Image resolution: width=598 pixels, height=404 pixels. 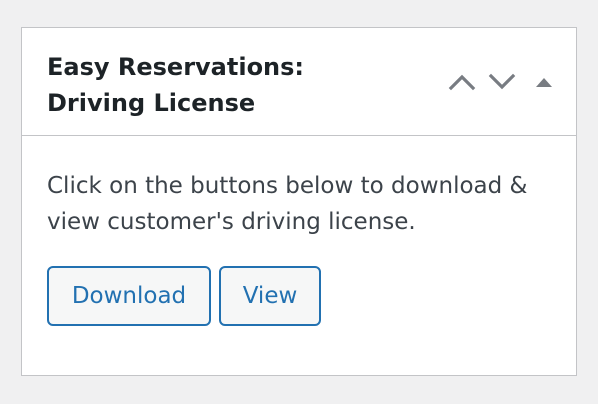 I want to click on metabox-button-row: Download View, so click(x=184, y=296).